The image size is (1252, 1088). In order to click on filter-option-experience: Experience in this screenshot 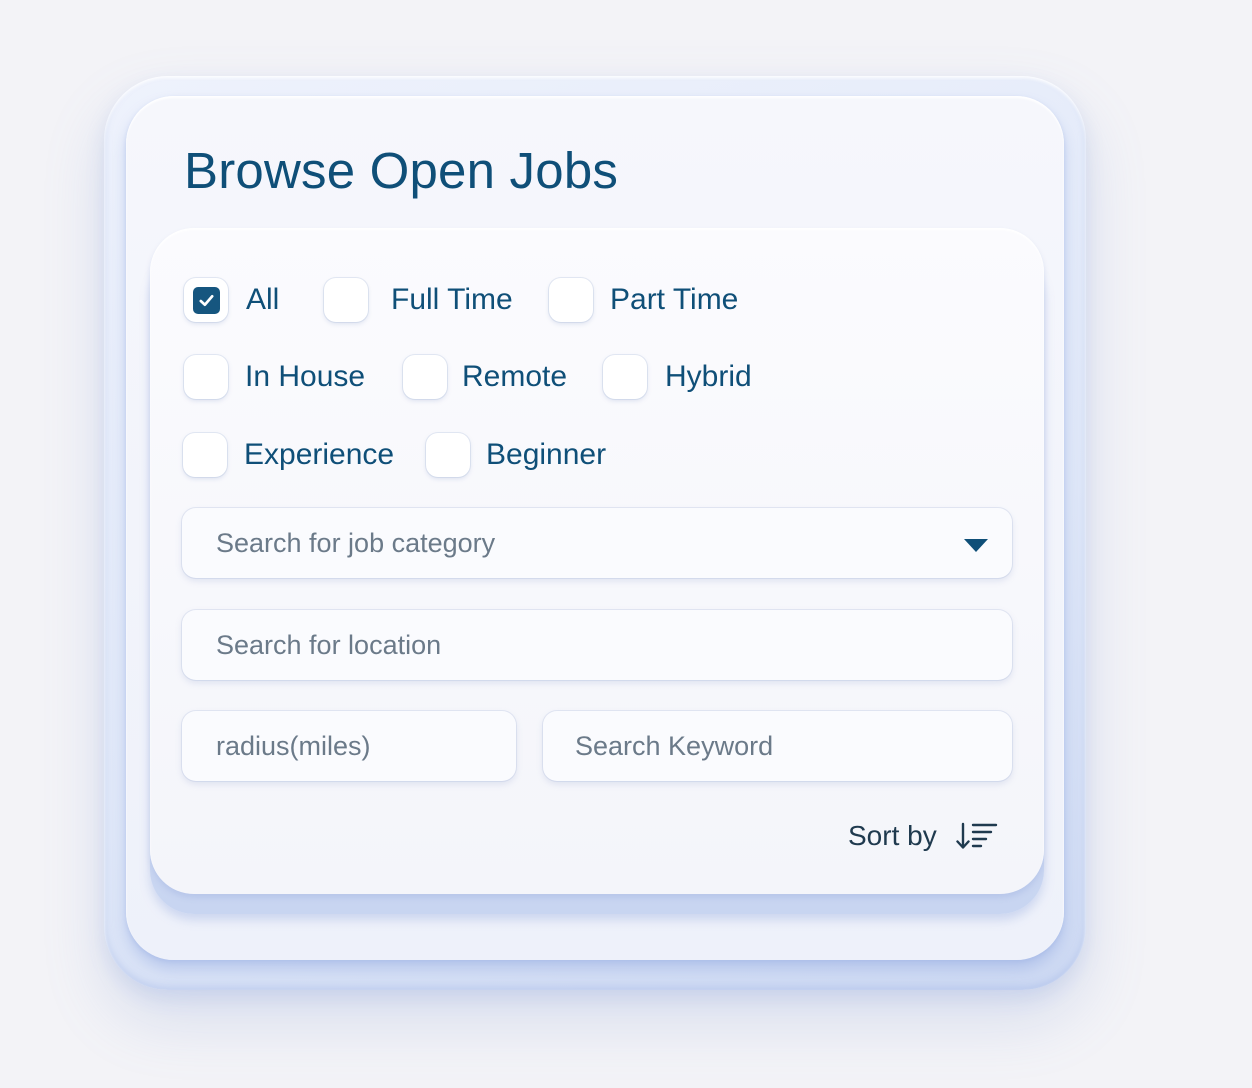, I will do `click(293, 457)`.